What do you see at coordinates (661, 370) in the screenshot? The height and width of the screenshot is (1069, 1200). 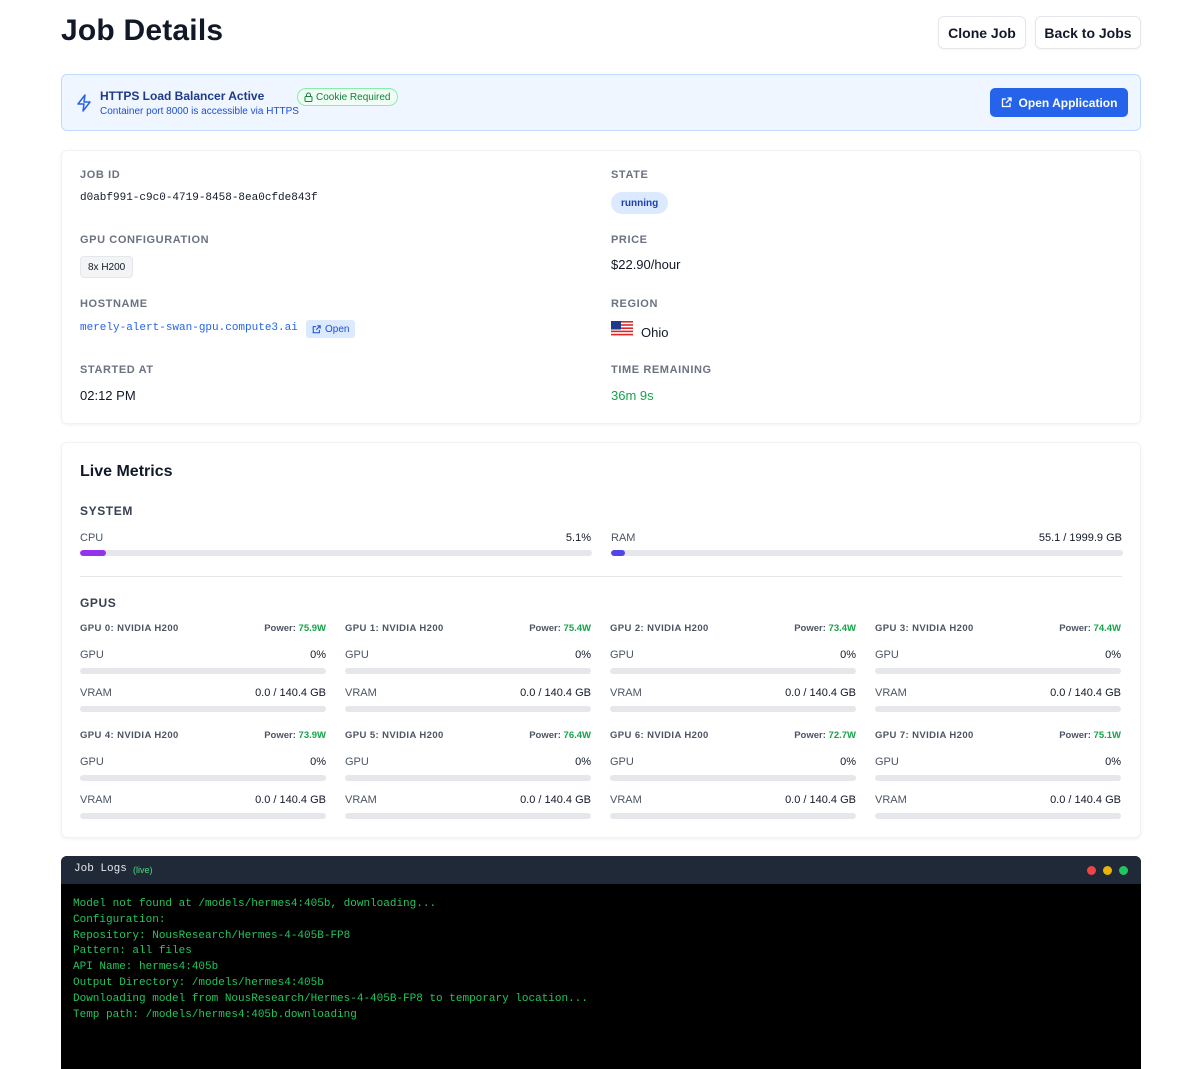 I see `time-remaining-label: TIME REMAINING` at bounding box center [661, 370].